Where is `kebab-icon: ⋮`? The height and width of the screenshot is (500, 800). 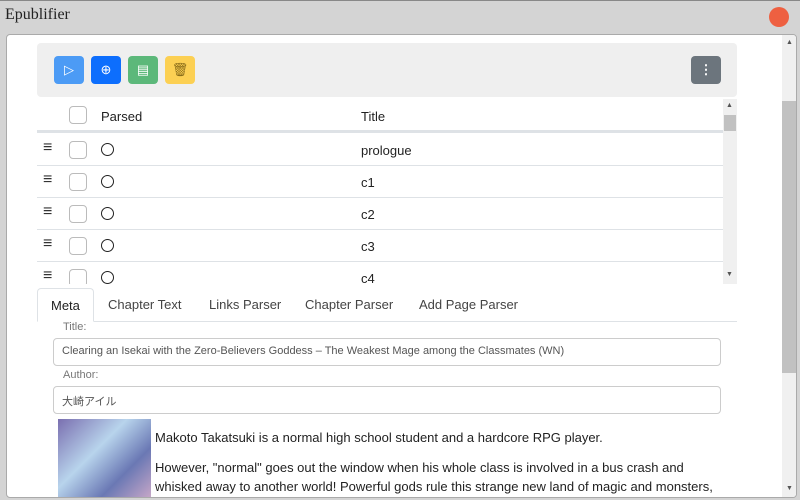 kebab-icon: ⋮ is located at coordinates (706, 69).